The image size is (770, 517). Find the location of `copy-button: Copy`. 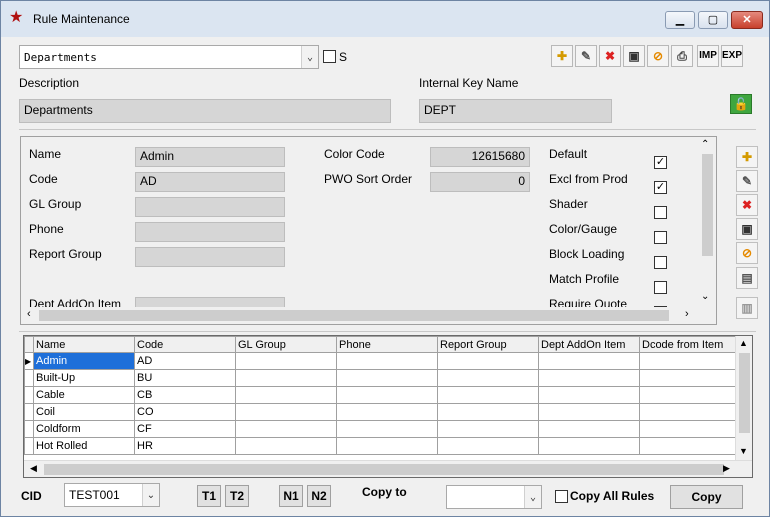

copy-button: Copy is located at coordinates (706, 497).